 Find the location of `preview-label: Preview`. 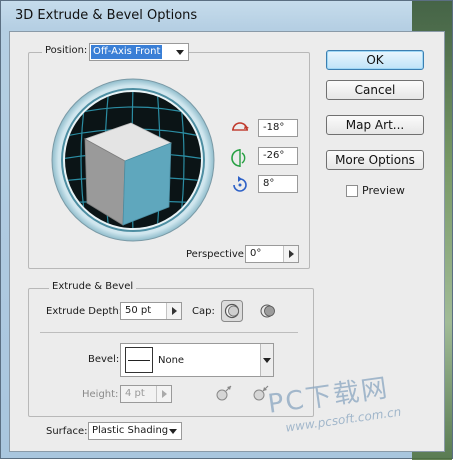

preview-label: Preview is located at coordinates (383, 190).